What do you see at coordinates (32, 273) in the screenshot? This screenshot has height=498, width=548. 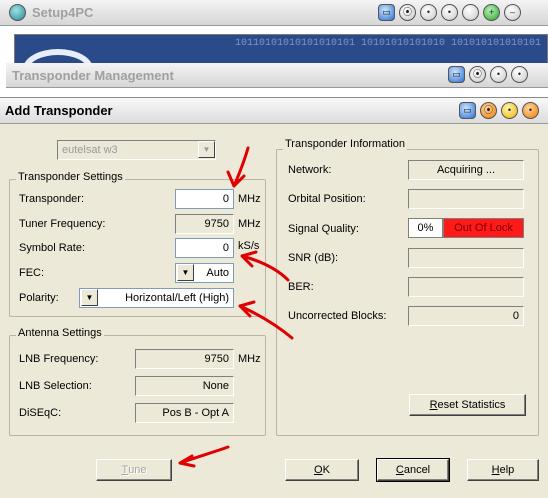 I see `fec-label: FEC:` at bounding box center [32, 273].